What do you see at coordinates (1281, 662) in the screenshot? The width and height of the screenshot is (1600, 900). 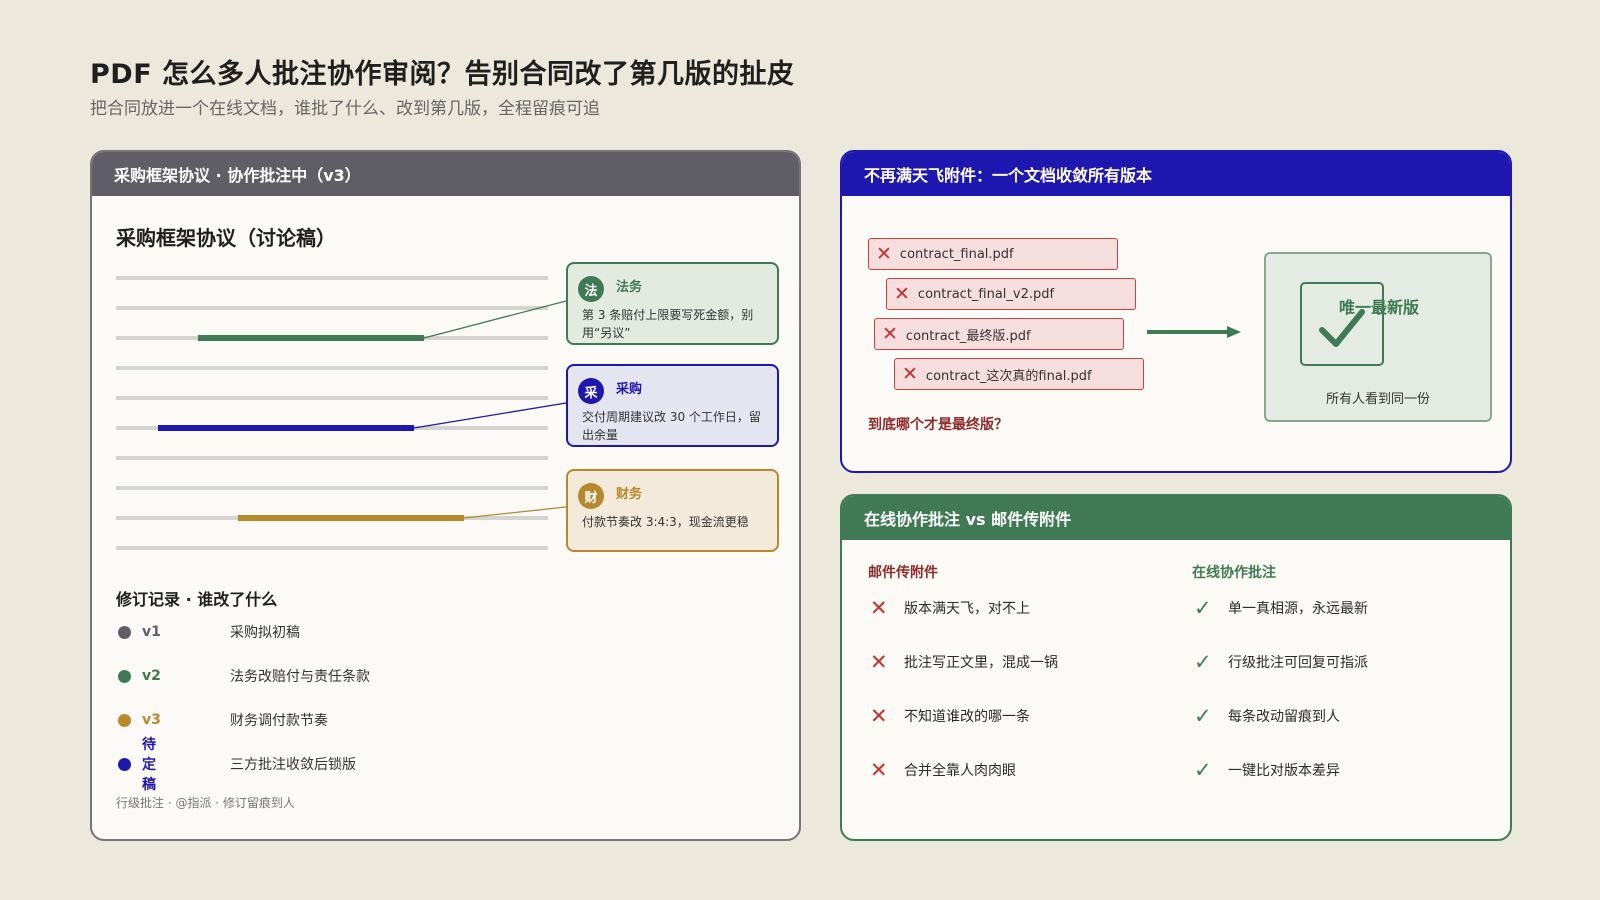 I see `pro-item: ✓ 行级批注可回复可指派` at bounding box center [1281, 662].